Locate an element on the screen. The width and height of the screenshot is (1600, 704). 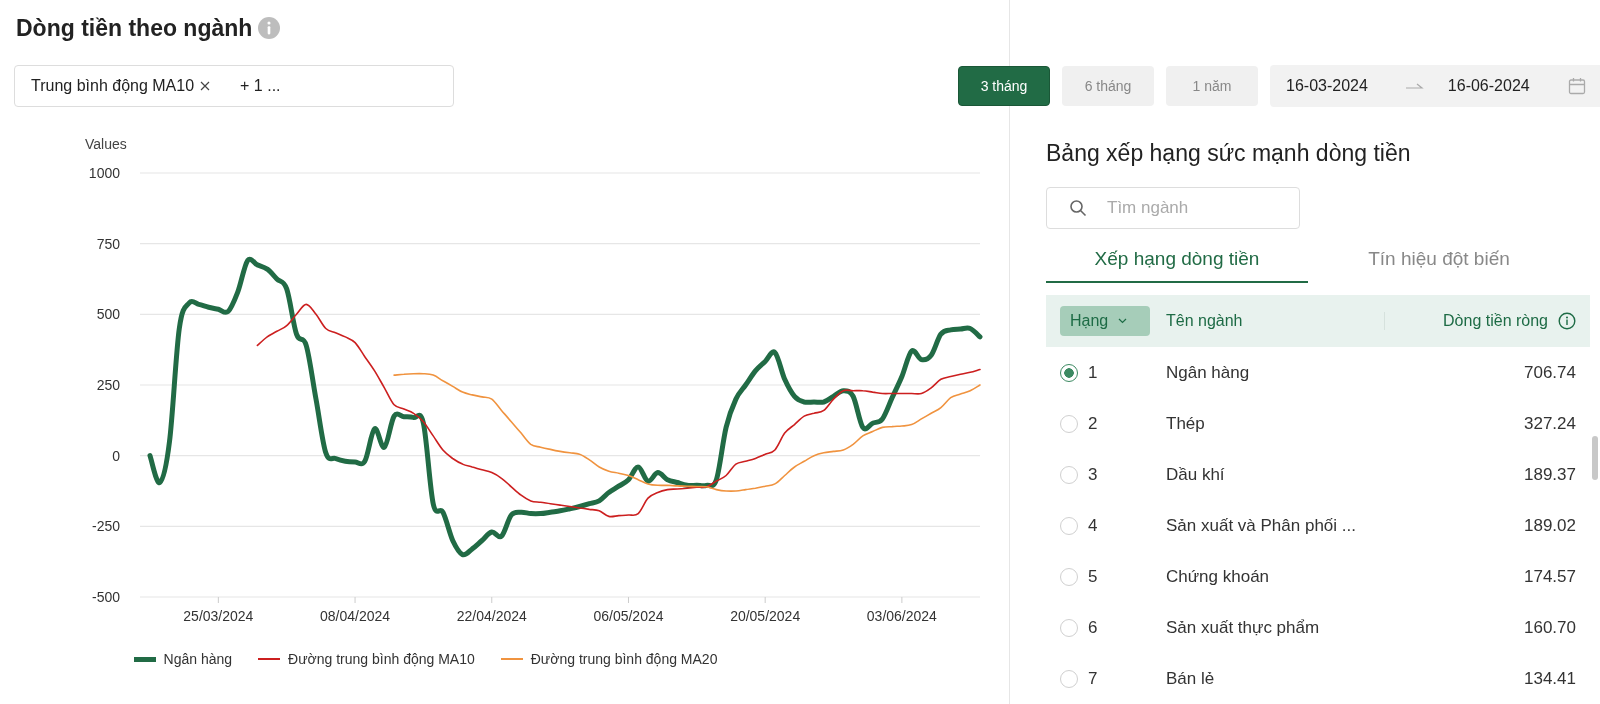
sort-button: Hạng is located at coordinates (1105, 321).